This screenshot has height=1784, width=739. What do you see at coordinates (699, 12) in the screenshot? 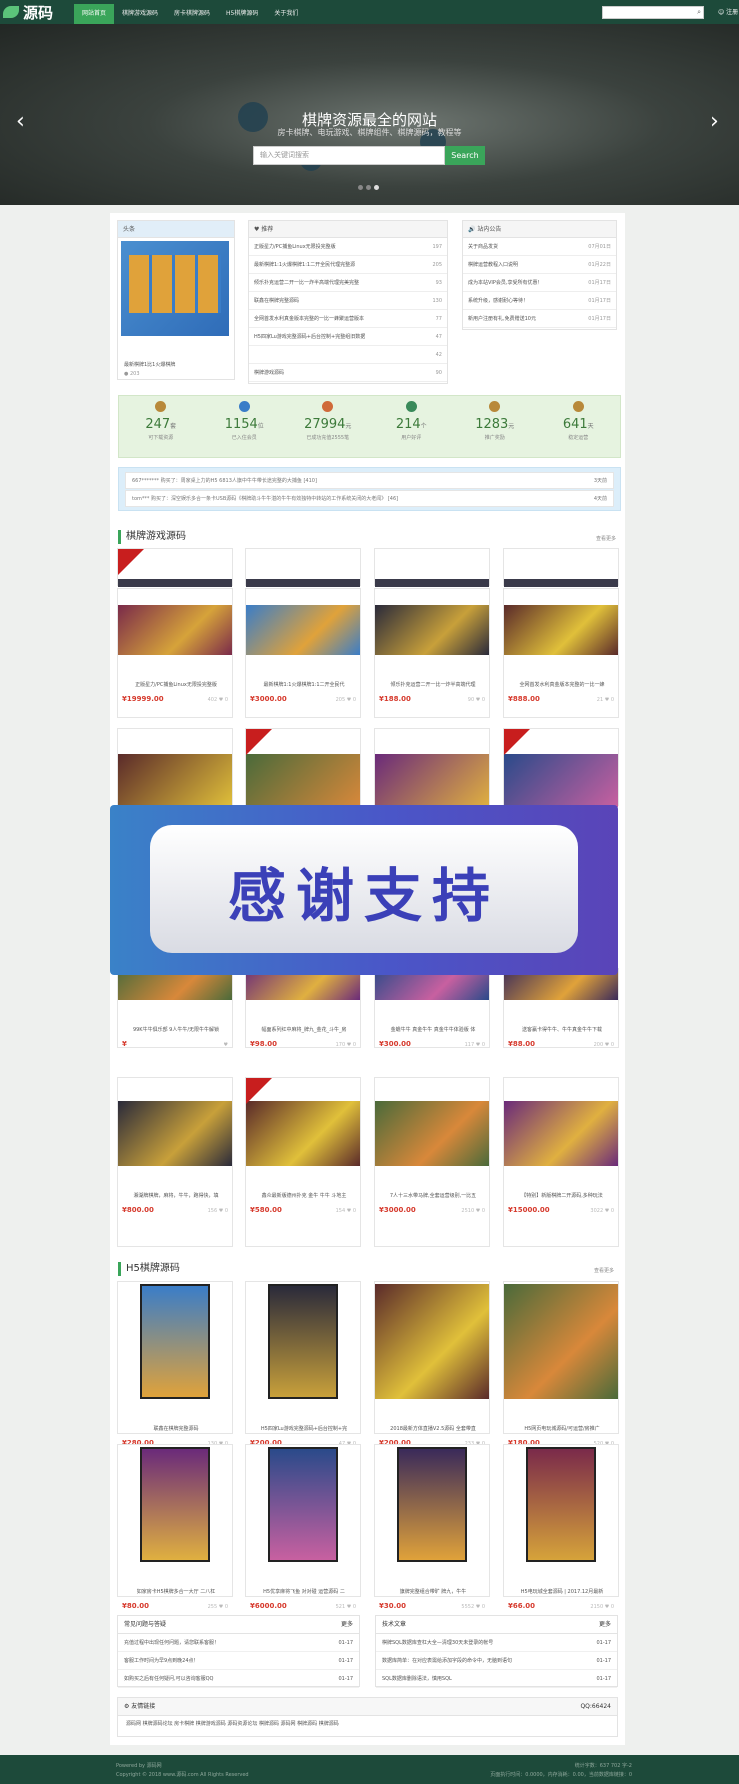
I see `search-icon: ⌕` at bounding box center [699, 12].